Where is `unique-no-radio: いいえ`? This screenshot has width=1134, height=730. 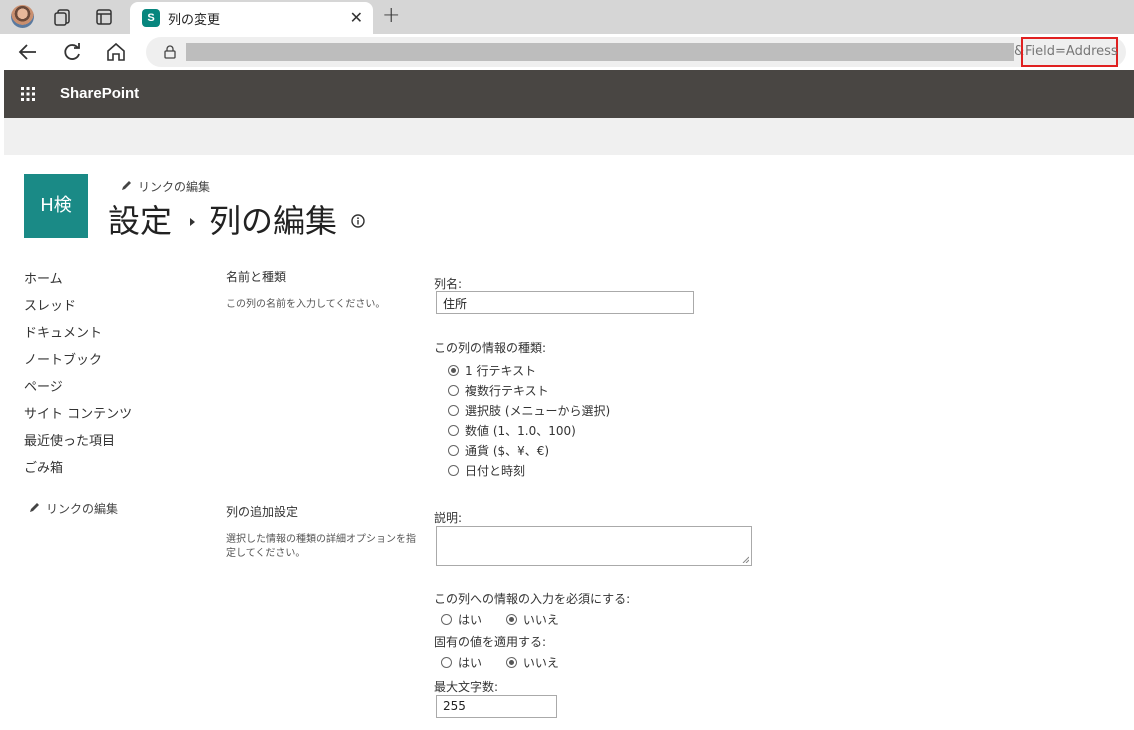 unique-no-radio: いいえ is located at coordinates (532, 663).